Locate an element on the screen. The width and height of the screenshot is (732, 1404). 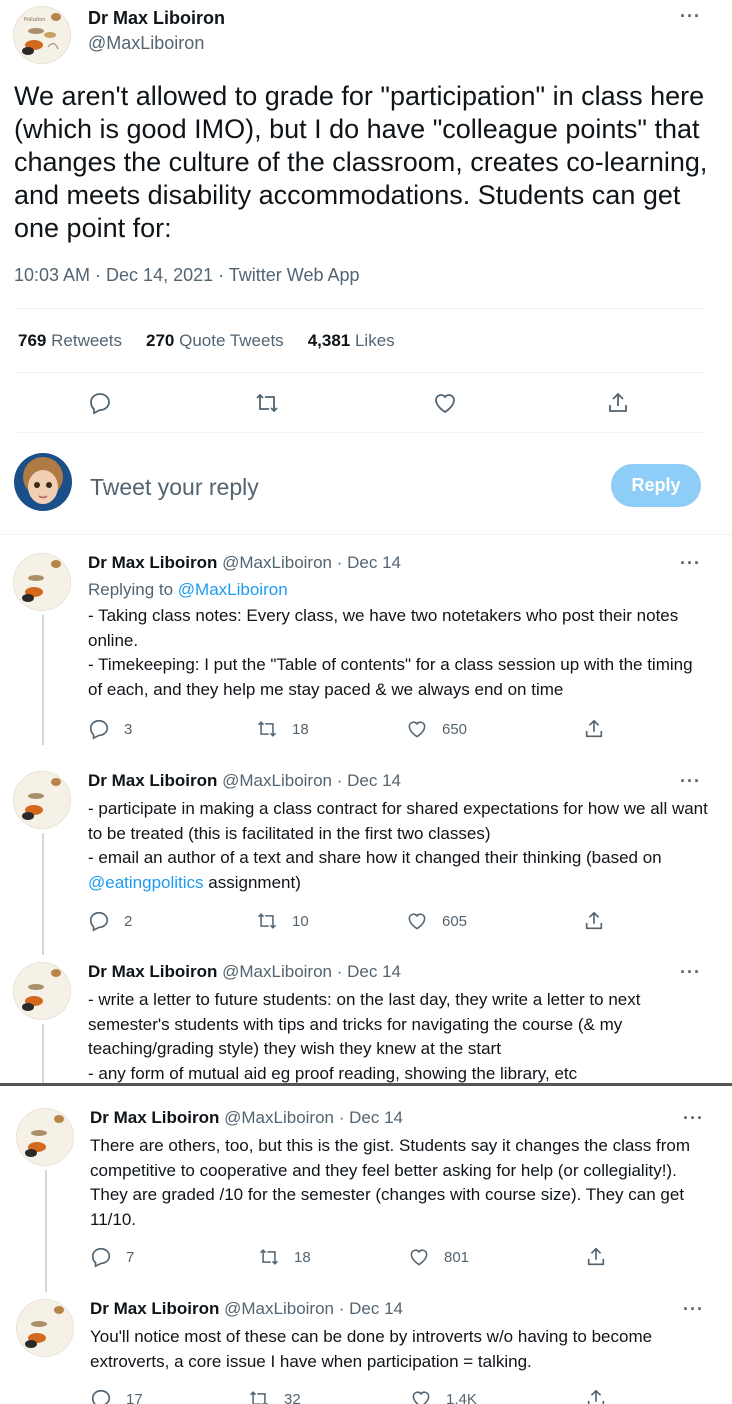
screenshot-seam is located at coordinates (366, 1084).